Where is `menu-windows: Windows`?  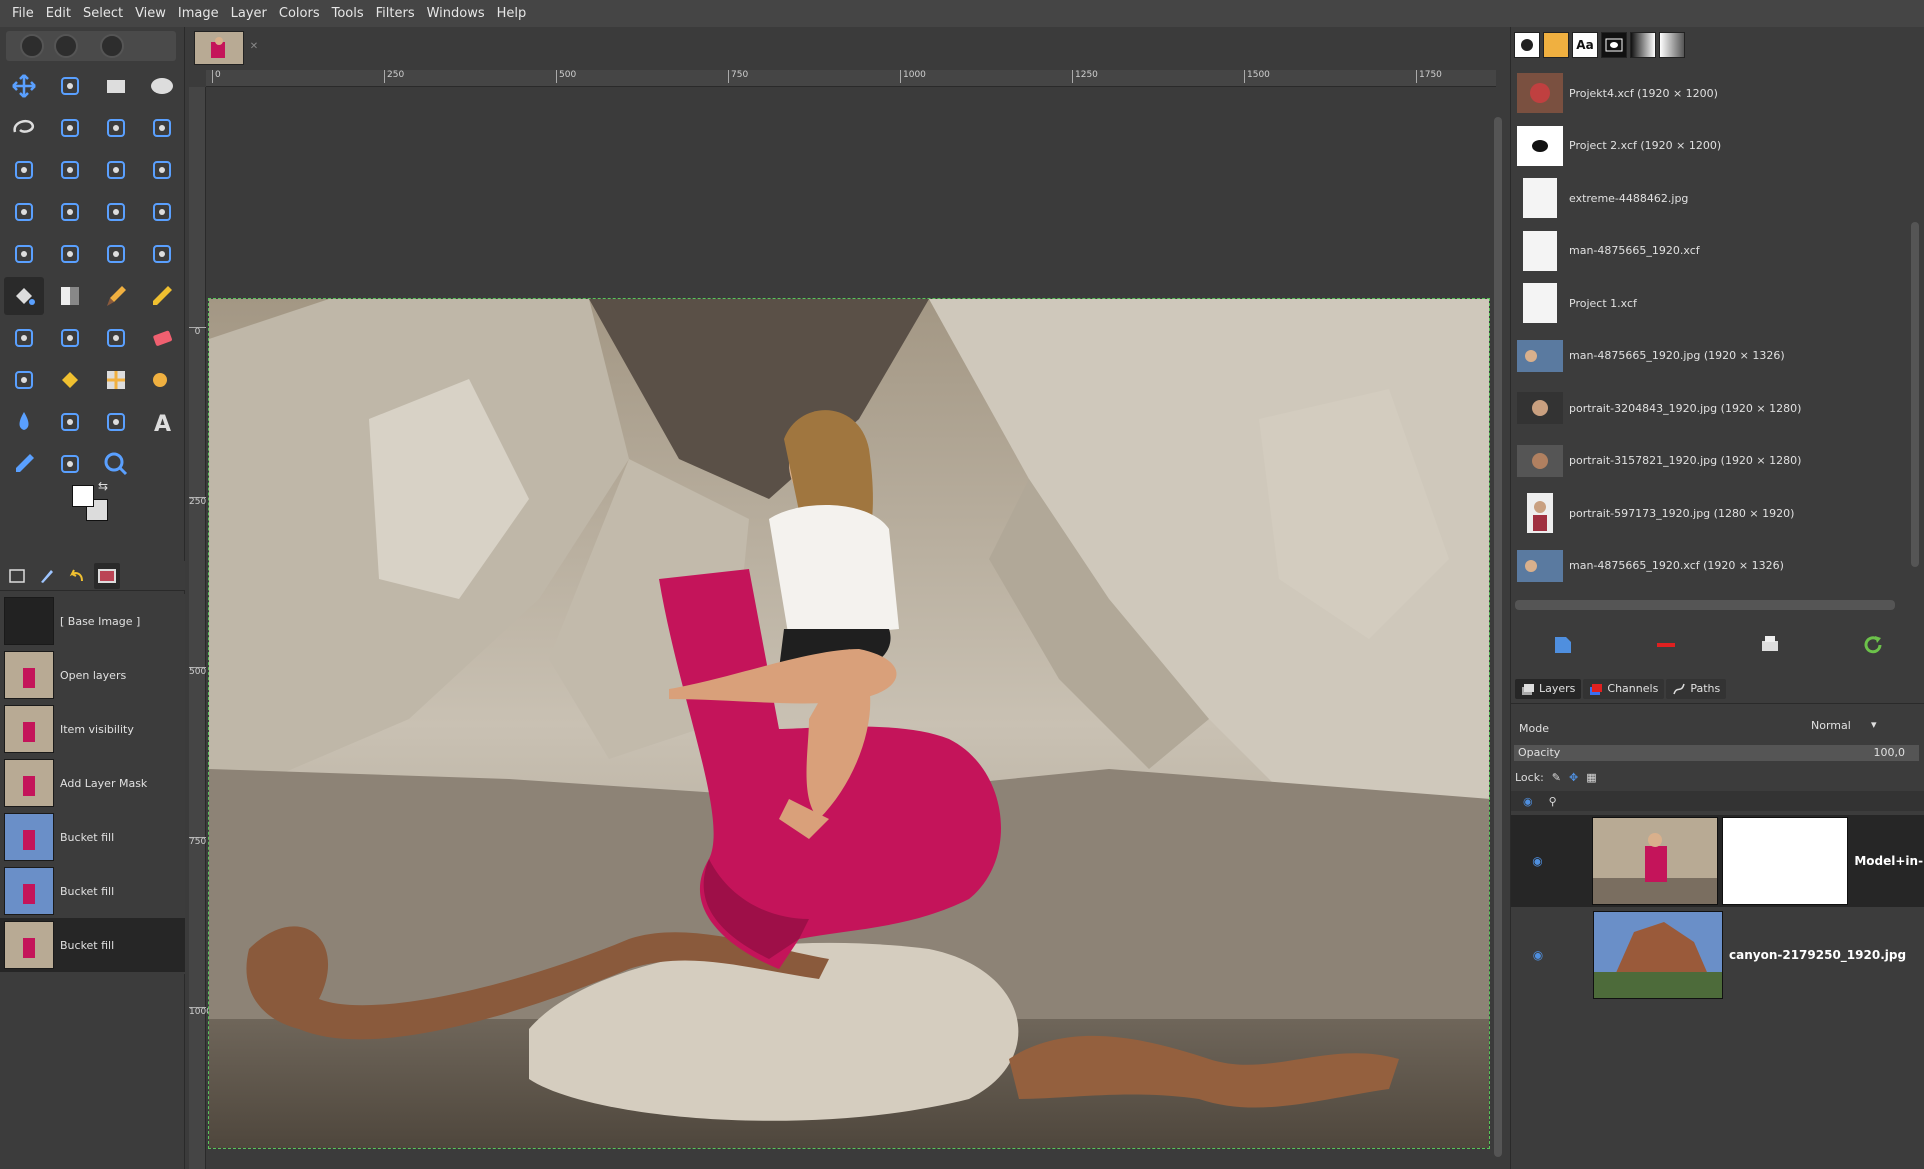 menu-windows: Windows is located at coordinates (456, 13).